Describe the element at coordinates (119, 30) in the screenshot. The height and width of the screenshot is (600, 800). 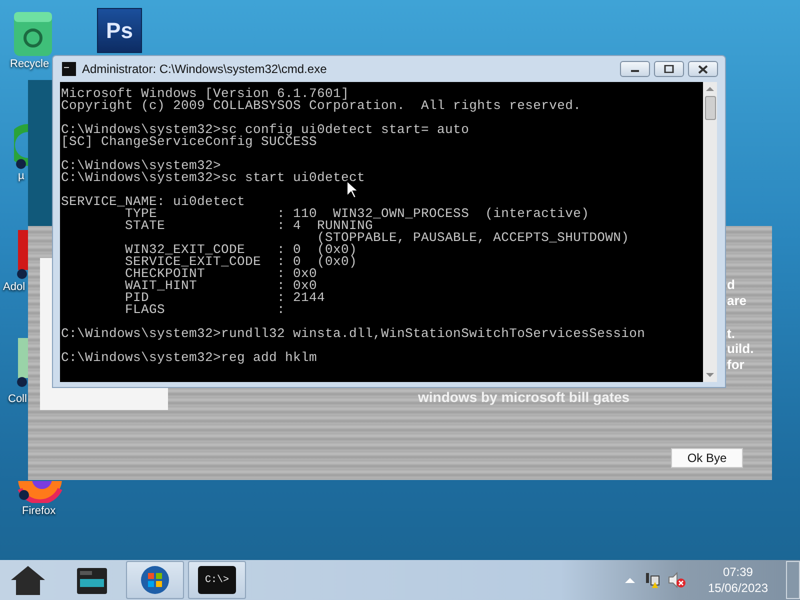
I see `photoshop-icon: Ps` at that location.